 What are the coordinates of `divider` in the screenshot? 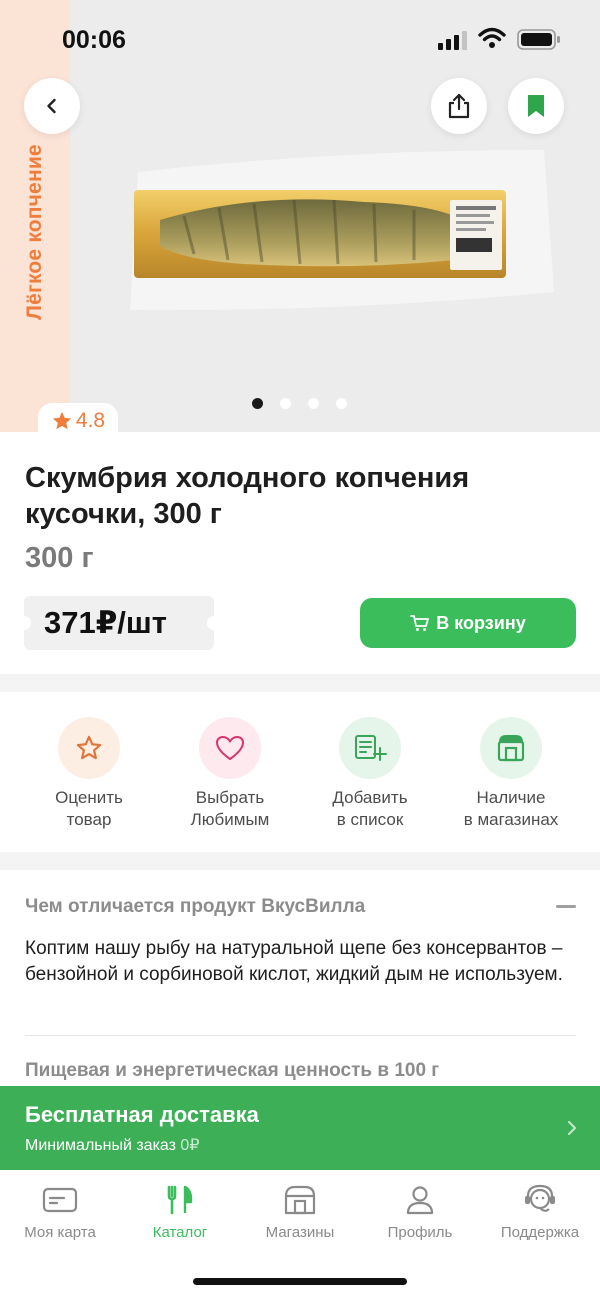 It's located at (300, 1035).